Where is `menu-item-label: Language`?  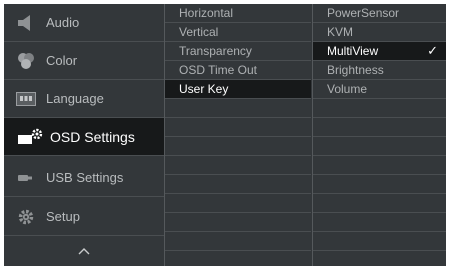
menu-item-label: Language is located at coordinates (75, 98).